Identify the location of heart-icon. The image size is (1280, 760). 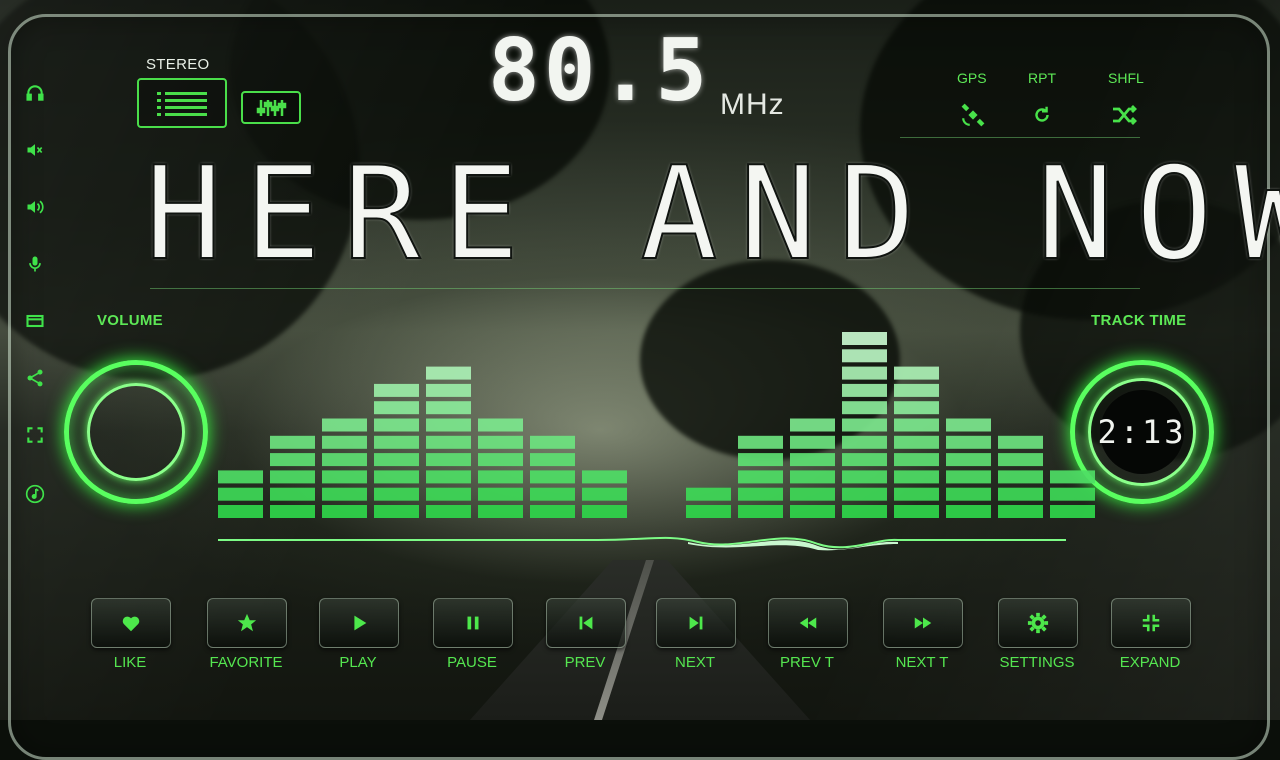
(131, 624).